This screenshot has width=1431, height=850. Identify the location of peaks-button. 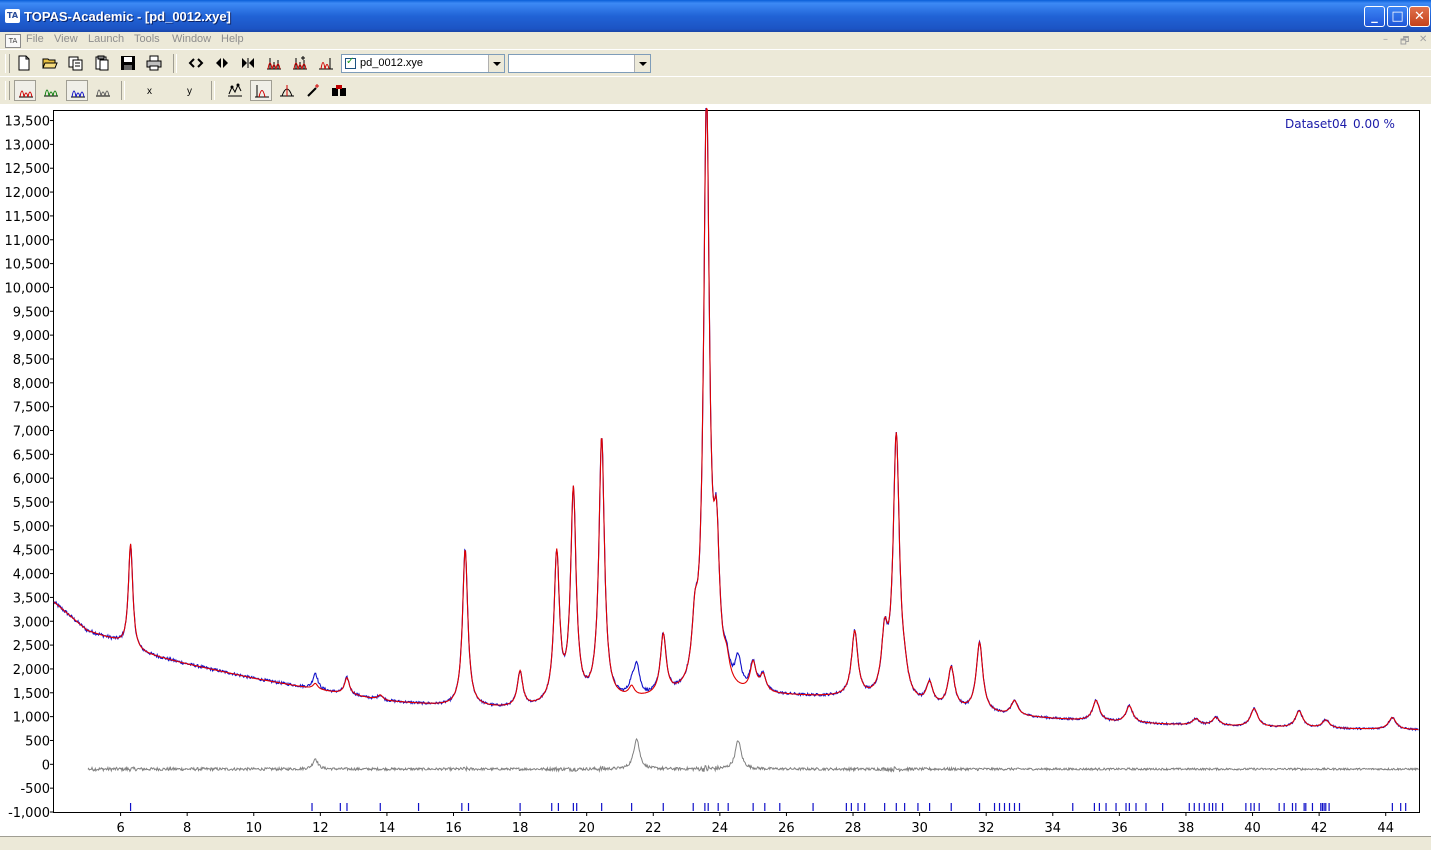
(274, 63).